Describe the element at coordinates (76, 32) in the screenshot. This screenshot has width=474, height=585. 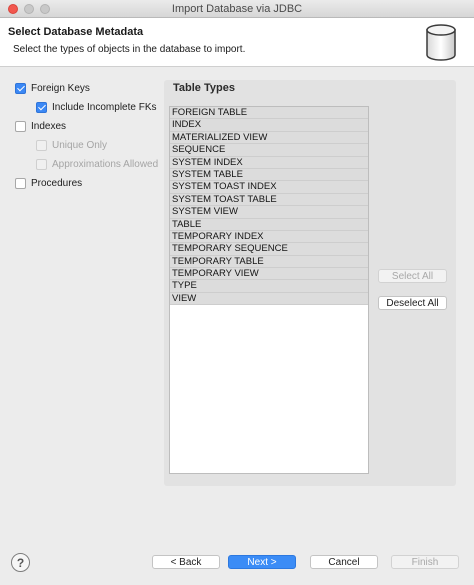
I see `page-title: Select Database Metadata` at that location.